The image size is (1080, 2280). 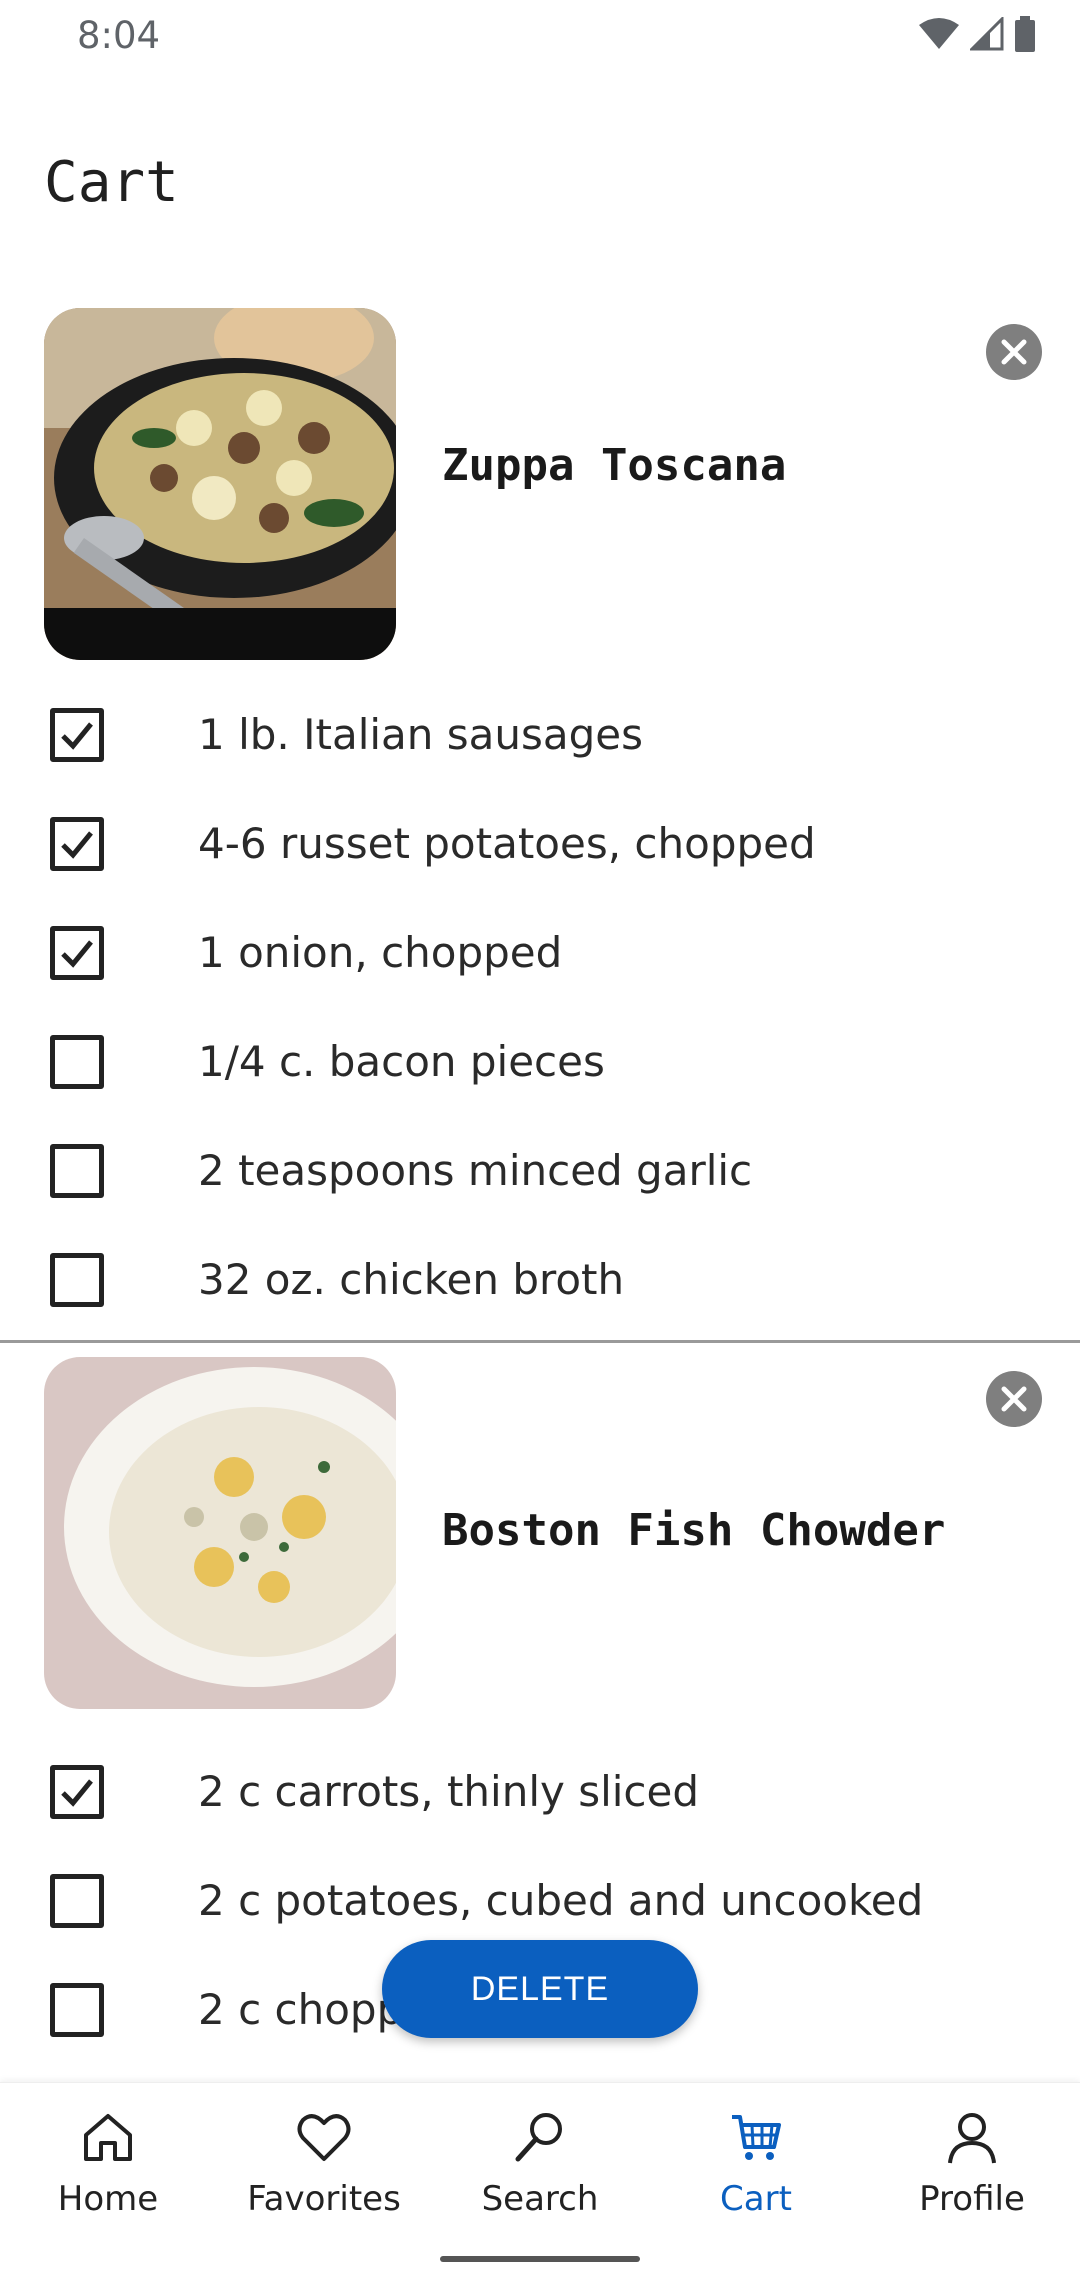 I want to click on nav-item-profile: Profile, so click(x=972, y=2167).